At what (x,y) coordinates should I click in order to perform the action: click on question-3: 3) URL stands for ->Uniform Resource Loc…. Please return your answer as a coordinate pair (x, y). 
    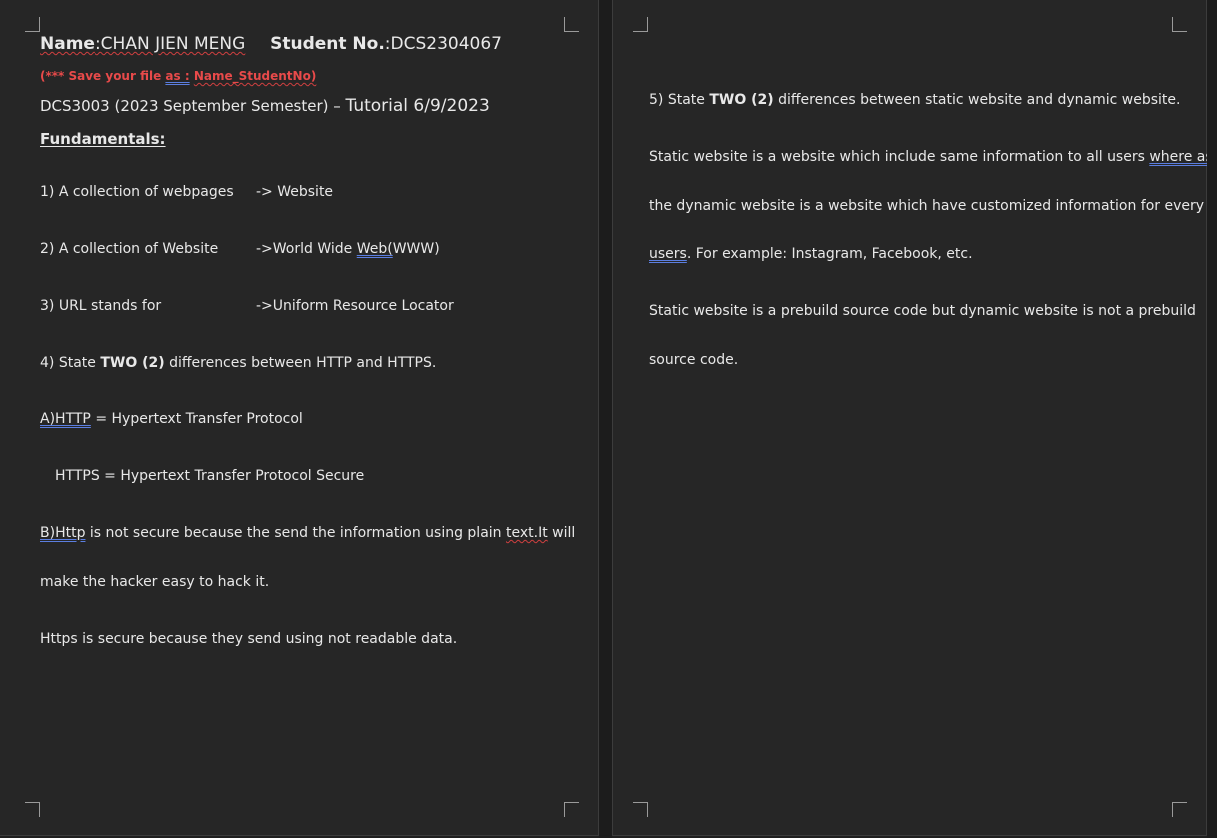
    Looking at the image, I should click on (247, 306).